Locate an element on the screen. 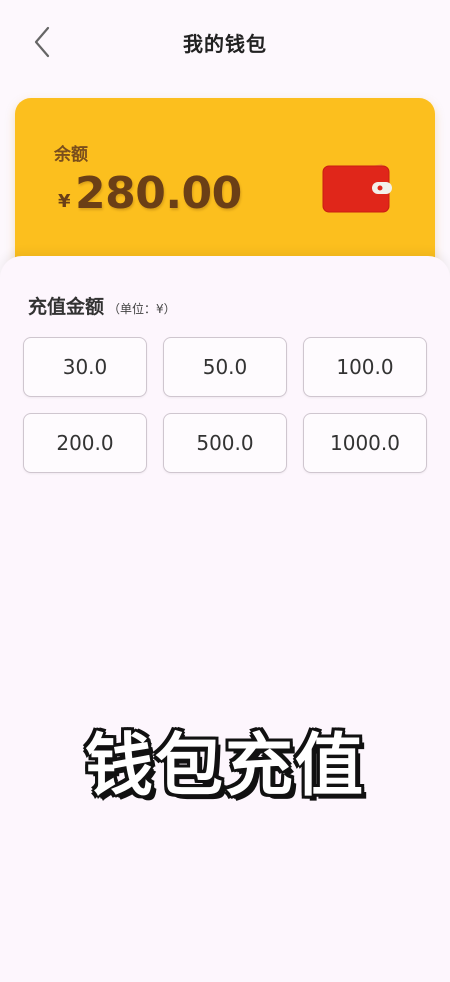 This screenshot has height=982, width=450. balance-label: 余额 is located at coordinates (71, 155).